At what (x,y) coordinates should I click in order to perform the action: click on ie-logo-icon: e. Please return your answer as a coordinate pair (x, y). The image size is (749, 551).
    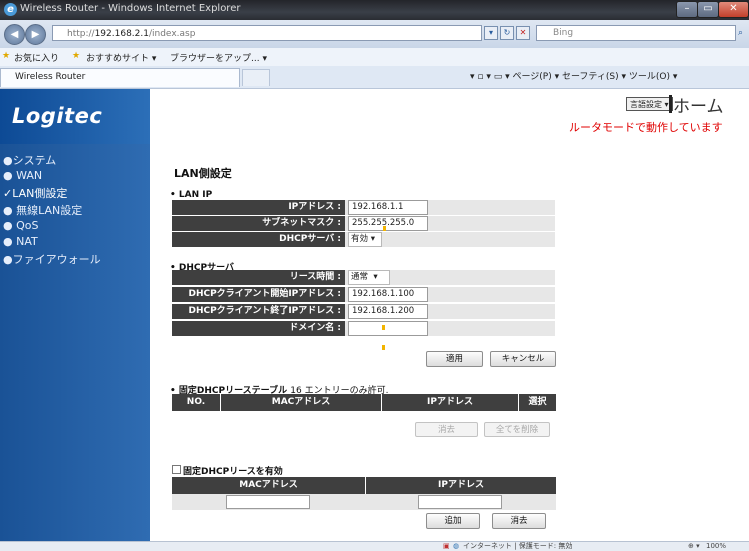
    Looking at the image, I should click on (10, 9).